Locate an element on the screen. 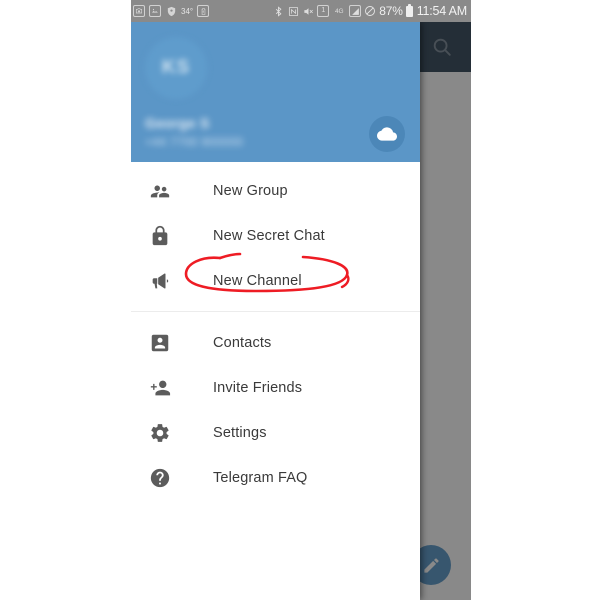 This screenshot has width=600, height=600. menu-item-settings: Settings is located at coordinates (275, 432).